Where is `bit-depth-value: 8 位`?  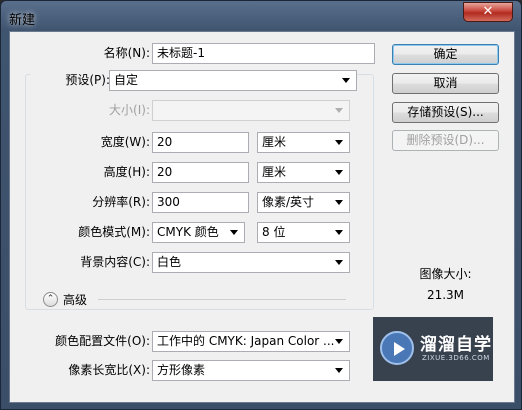 bit-depth-value: 8 位 is located at coordinates (274, 232).